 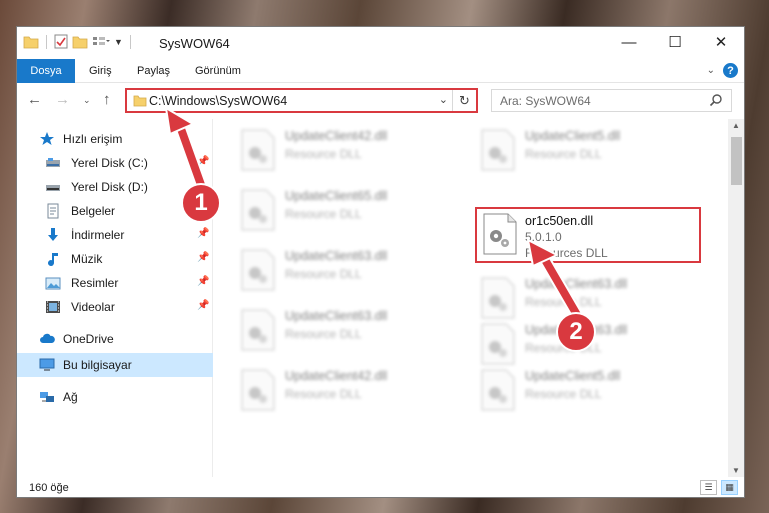 I want to click on sidebar-item-quick-access: Hızlı erişim, so click(x=115, y=139).